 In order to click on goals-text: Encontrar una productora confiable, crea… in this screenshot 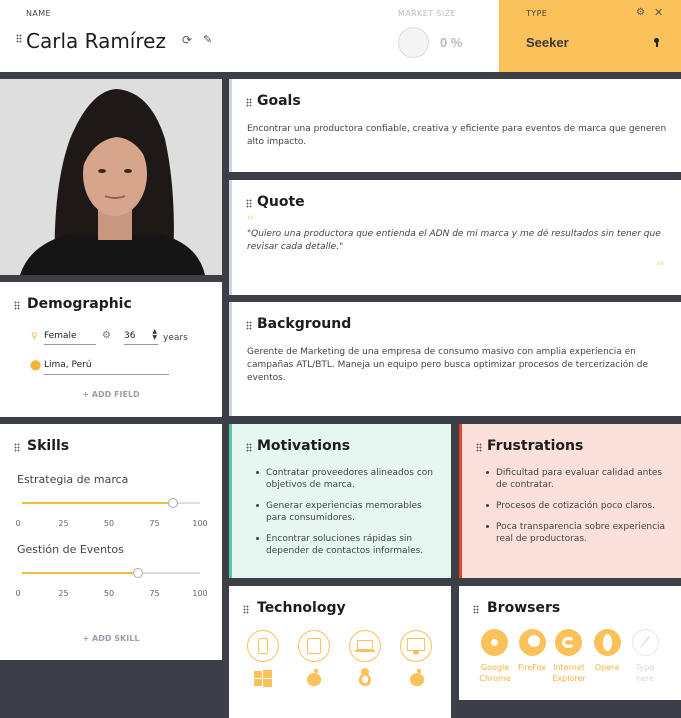, I will do `click(457, 136)`.